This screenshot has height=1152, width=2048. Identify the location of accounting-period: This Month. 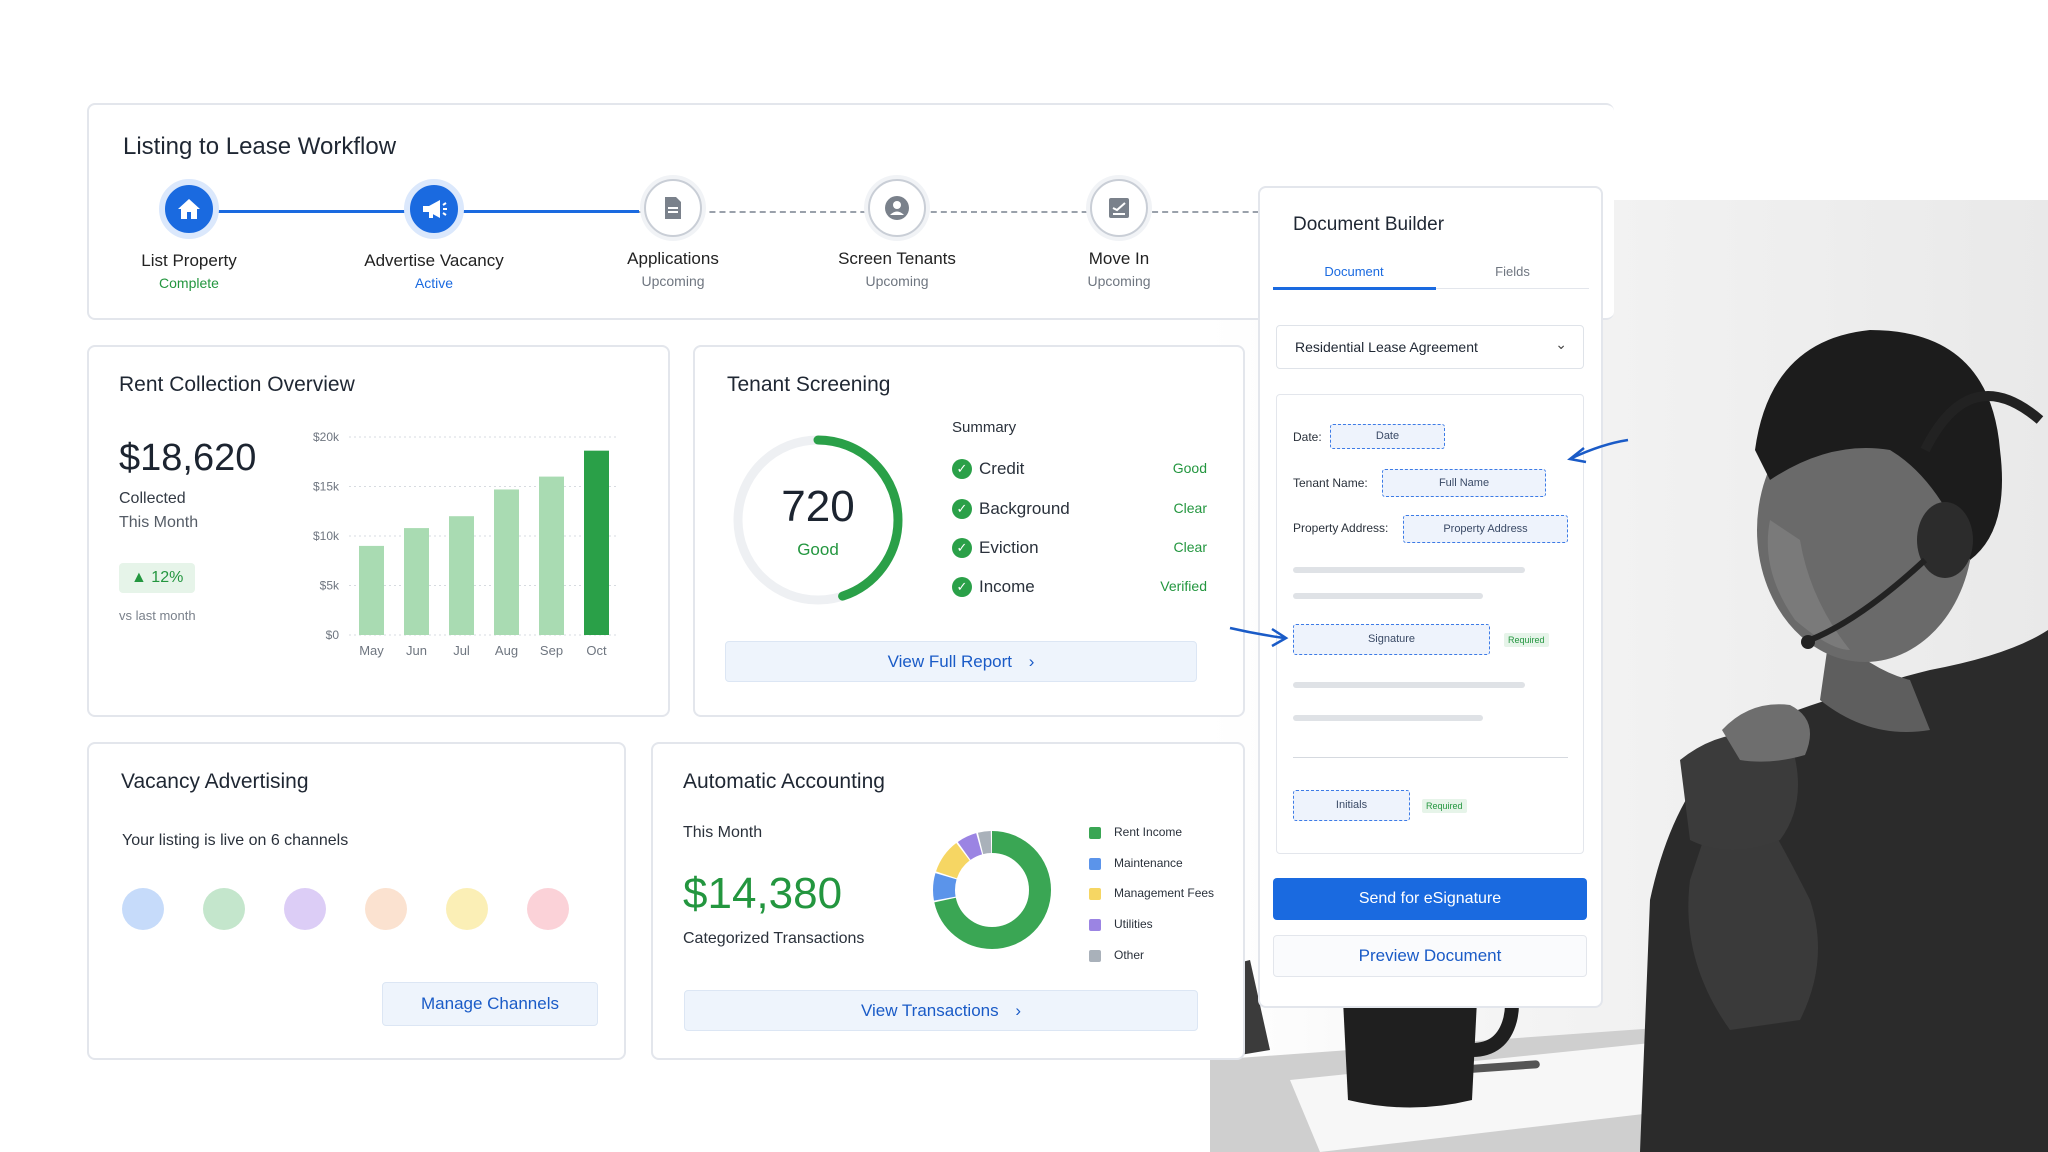
(723, 832).